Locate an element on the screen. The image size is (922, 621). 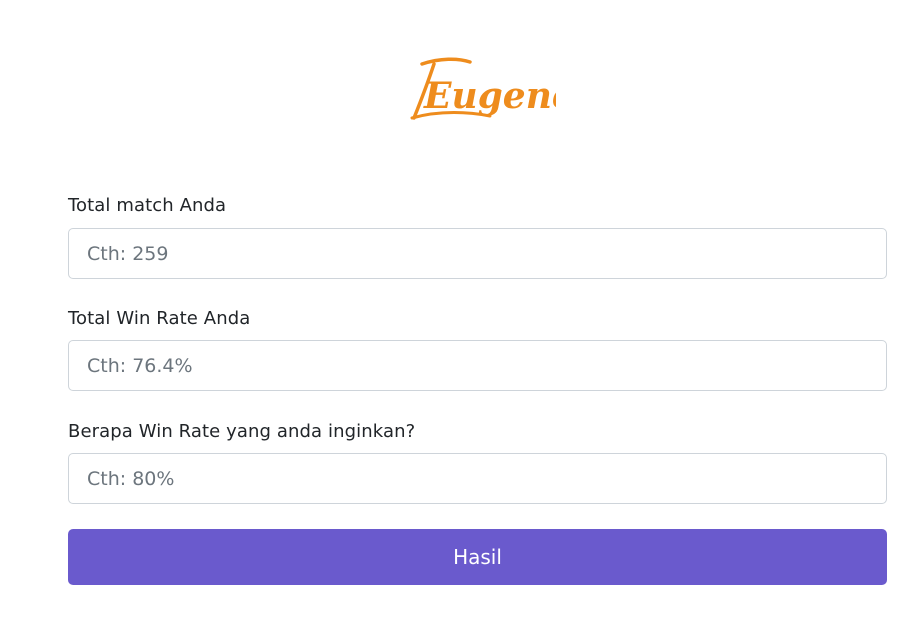
total-win-rate-input is located at coordinates (477, 365).